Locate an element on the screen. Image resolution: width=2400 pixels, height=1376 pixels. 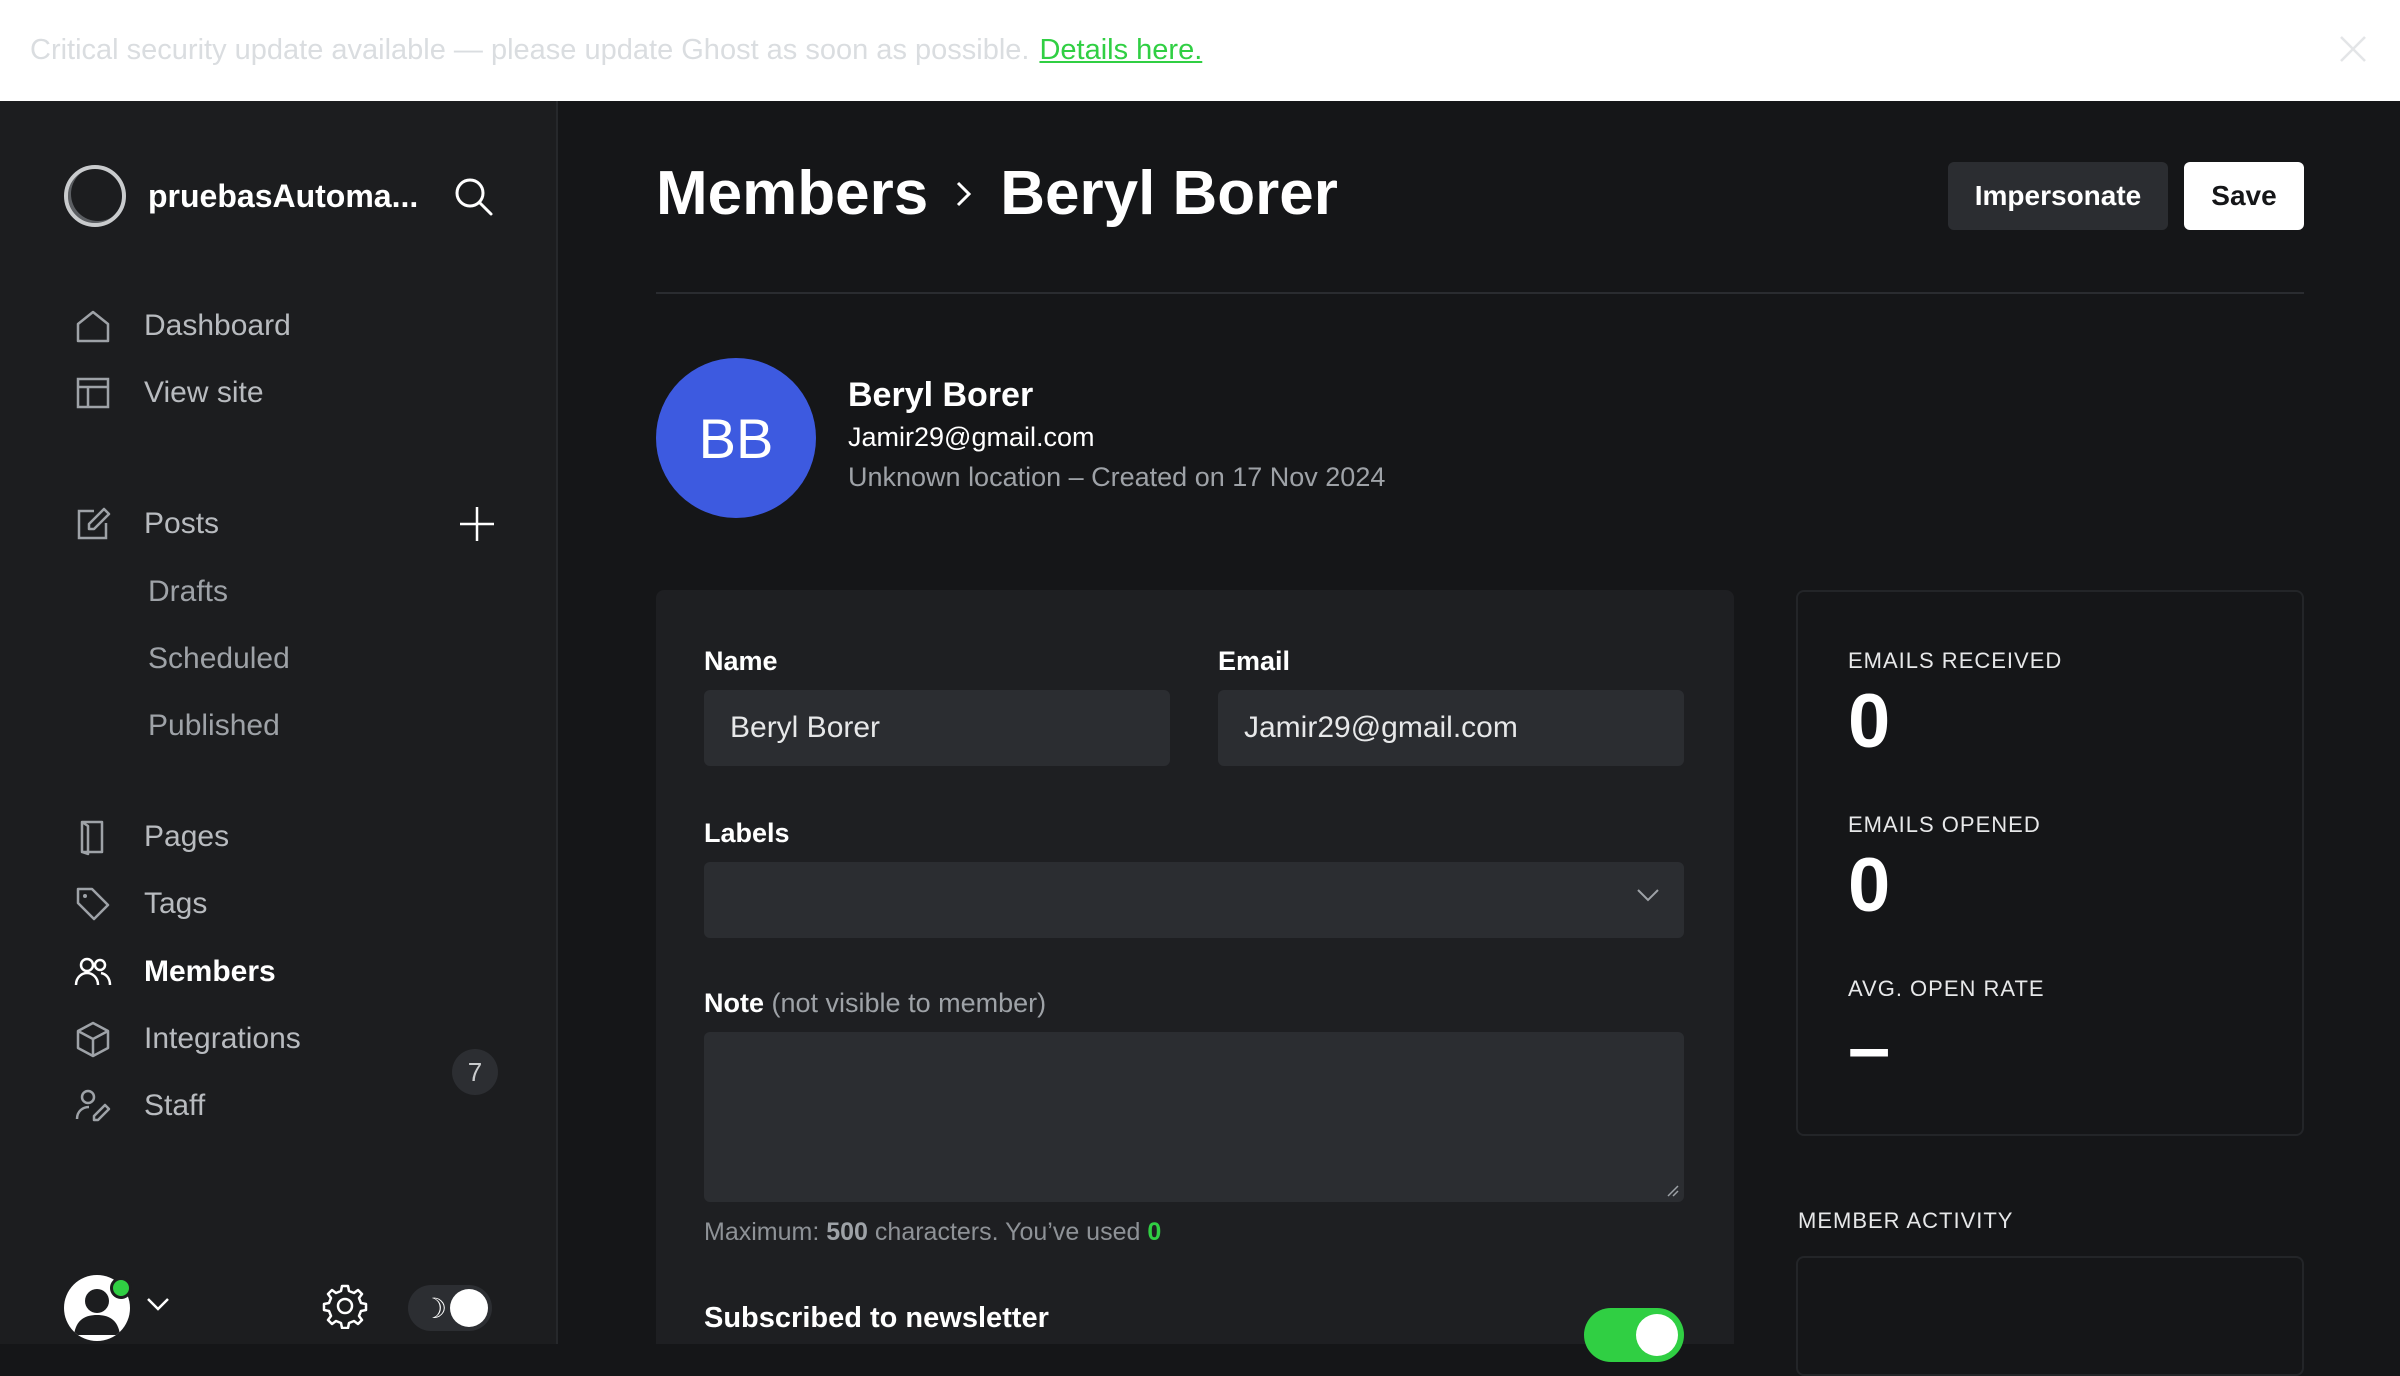
search-icon is located at coordinates (473, 196).